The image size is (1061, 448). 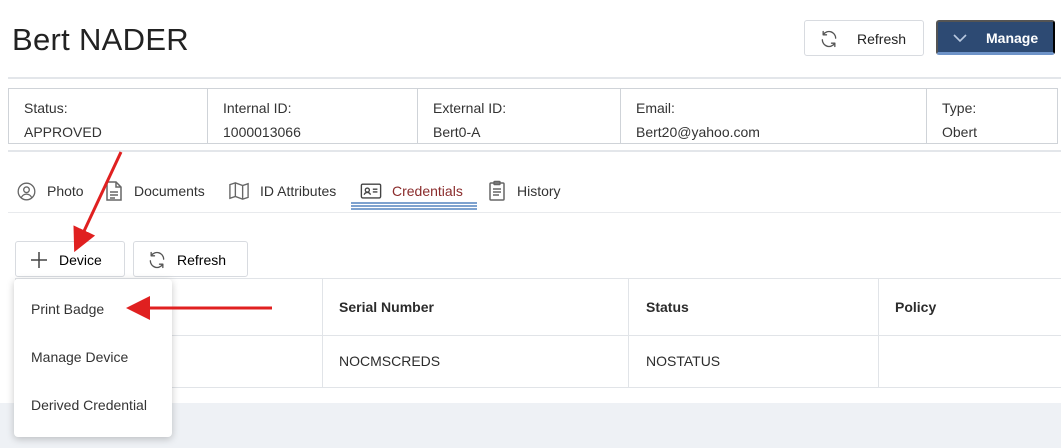 I want to click on table-column-serial, so click(x=476, y=333).